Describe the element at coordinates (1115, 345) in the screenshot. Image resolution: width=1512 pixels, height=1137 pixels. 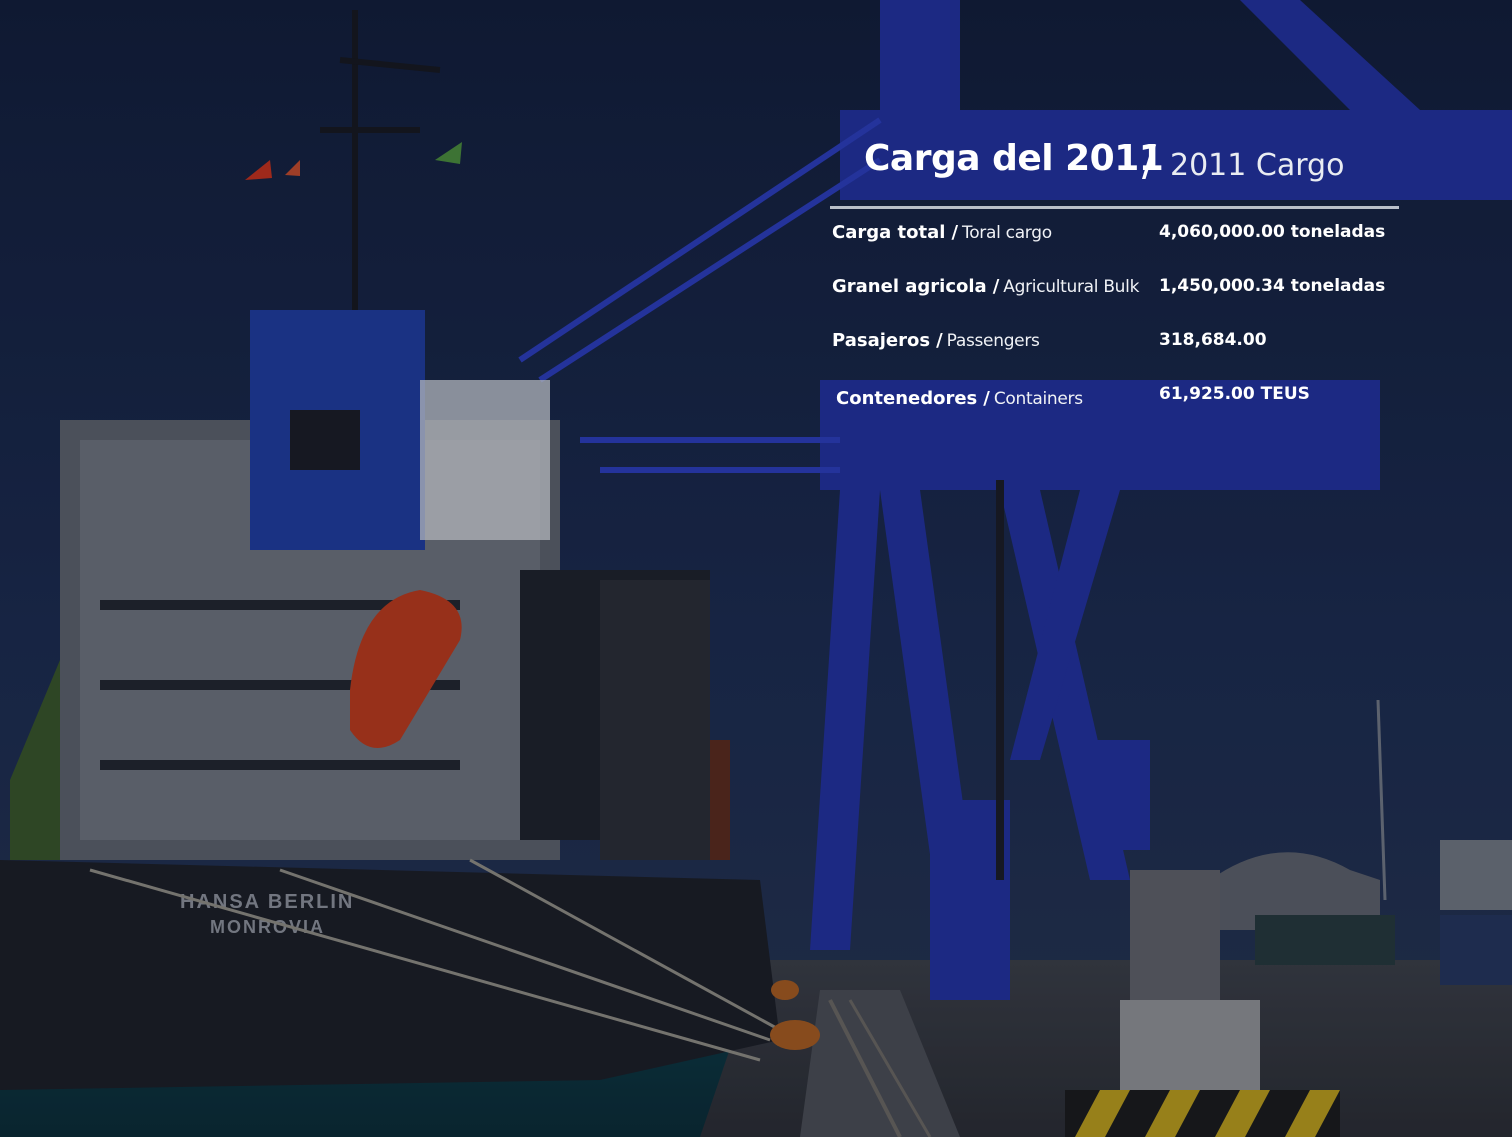
I see `stat-row-passengers: Pasajeros / Passengers 318,684.00` at that location.